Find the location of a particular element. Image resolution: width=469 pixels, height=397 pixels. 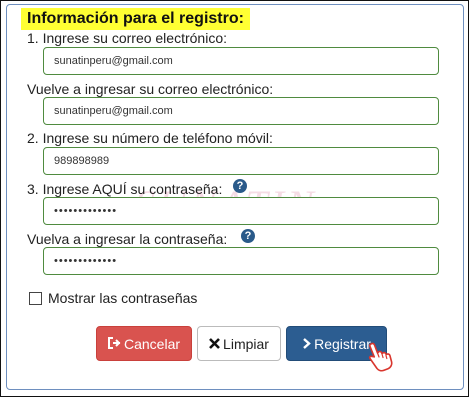

password-help-icon: ? is located at coordinates (240, 186).